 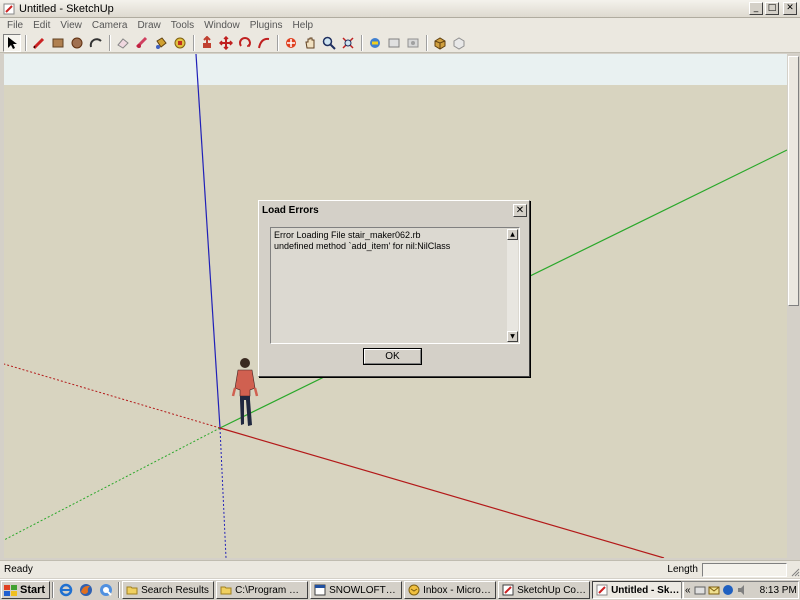 I want to click on ok-button: OK, so click(x=392, y=356).